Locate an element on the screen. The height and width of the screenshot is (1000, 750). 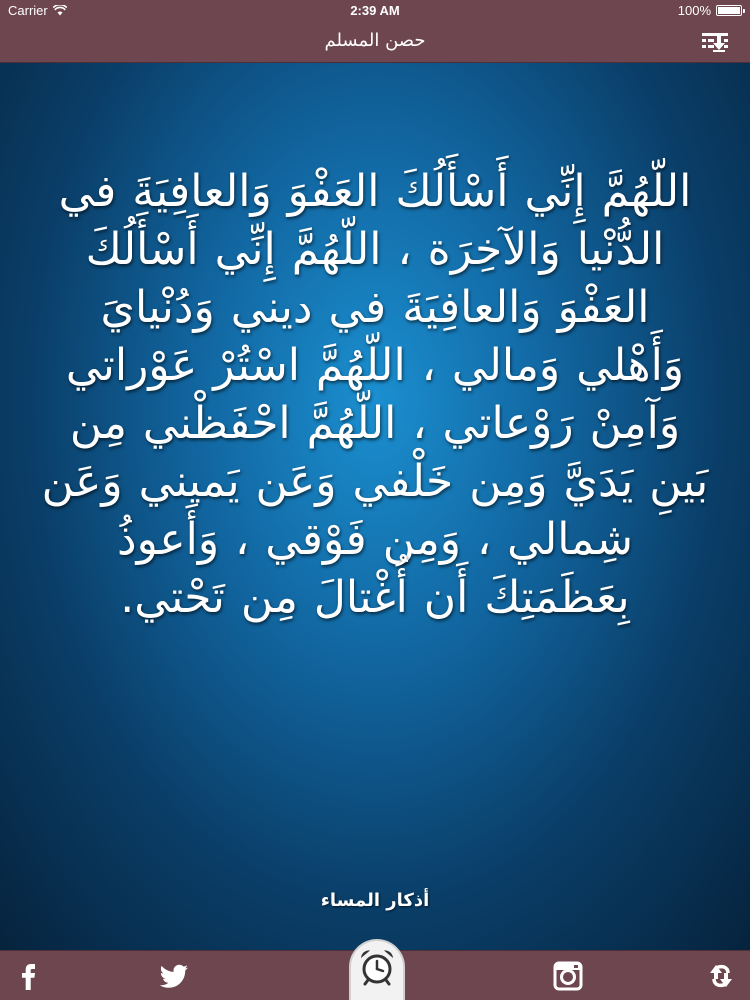
status-bar: Carrier 2:39 AM 100% is located at coordinates (375, 11).